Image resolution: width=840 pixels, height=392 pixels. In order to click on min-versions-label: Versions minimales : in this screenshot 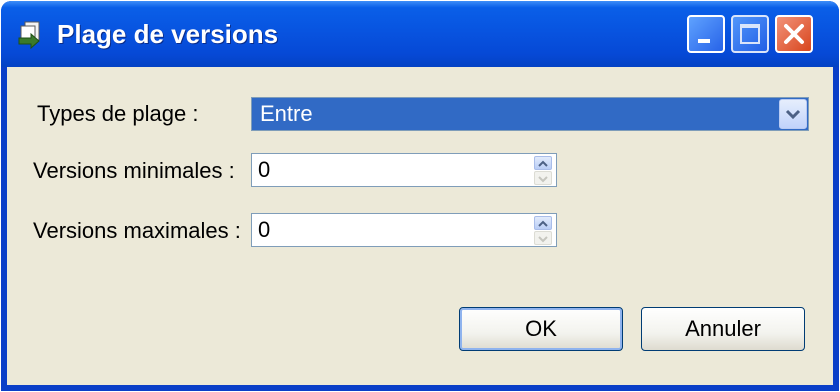, I will do `click(134, 170)`.